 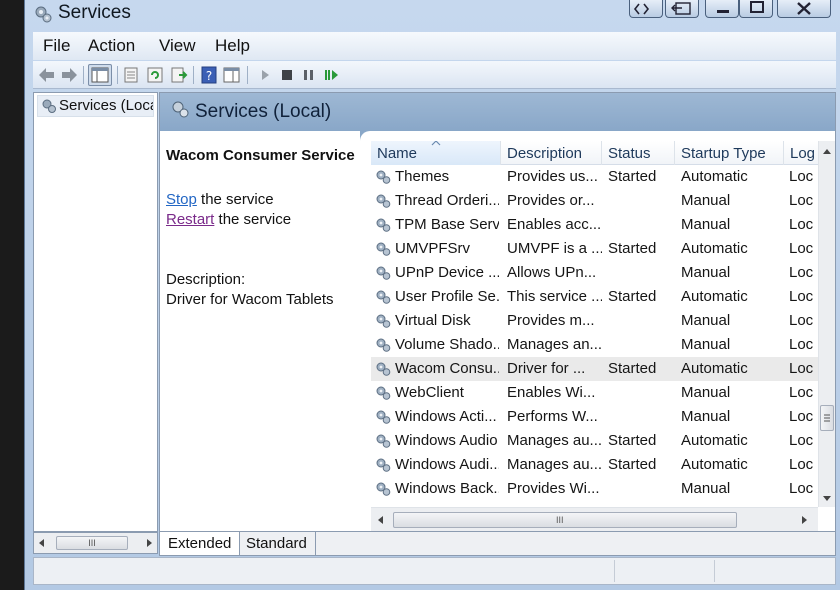 What do you see at coordinates (729, 153) in the screenshot?
I see `column-header-startup-type: Startup Type` at bounding box center [729, 153].